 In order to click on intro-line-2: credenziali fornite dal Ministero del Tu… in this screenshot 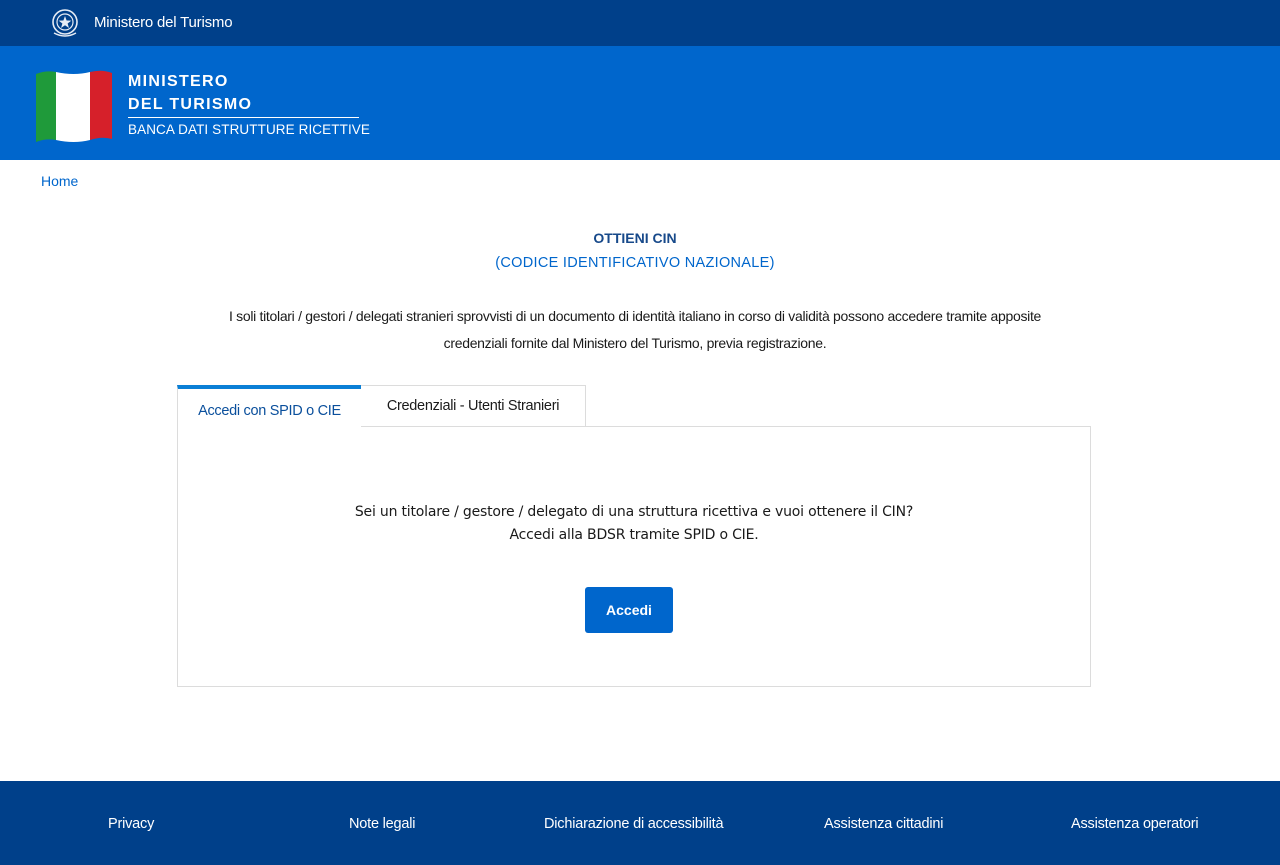, I will do `click(635, 343)`.